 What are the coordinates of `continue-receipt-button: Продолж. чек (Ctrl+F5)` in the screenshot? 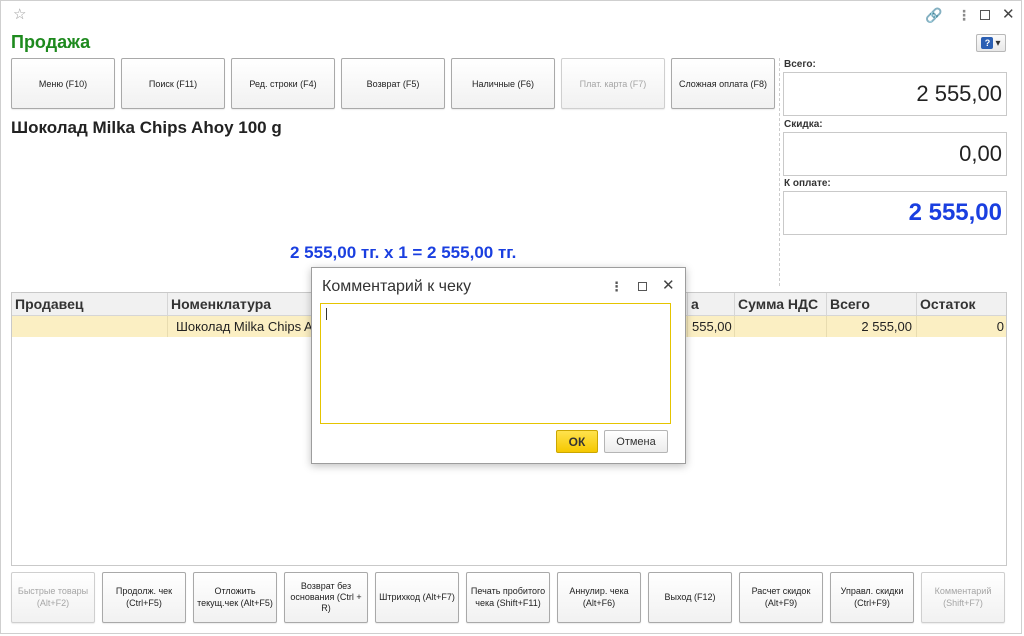 It's located at (144, 597).